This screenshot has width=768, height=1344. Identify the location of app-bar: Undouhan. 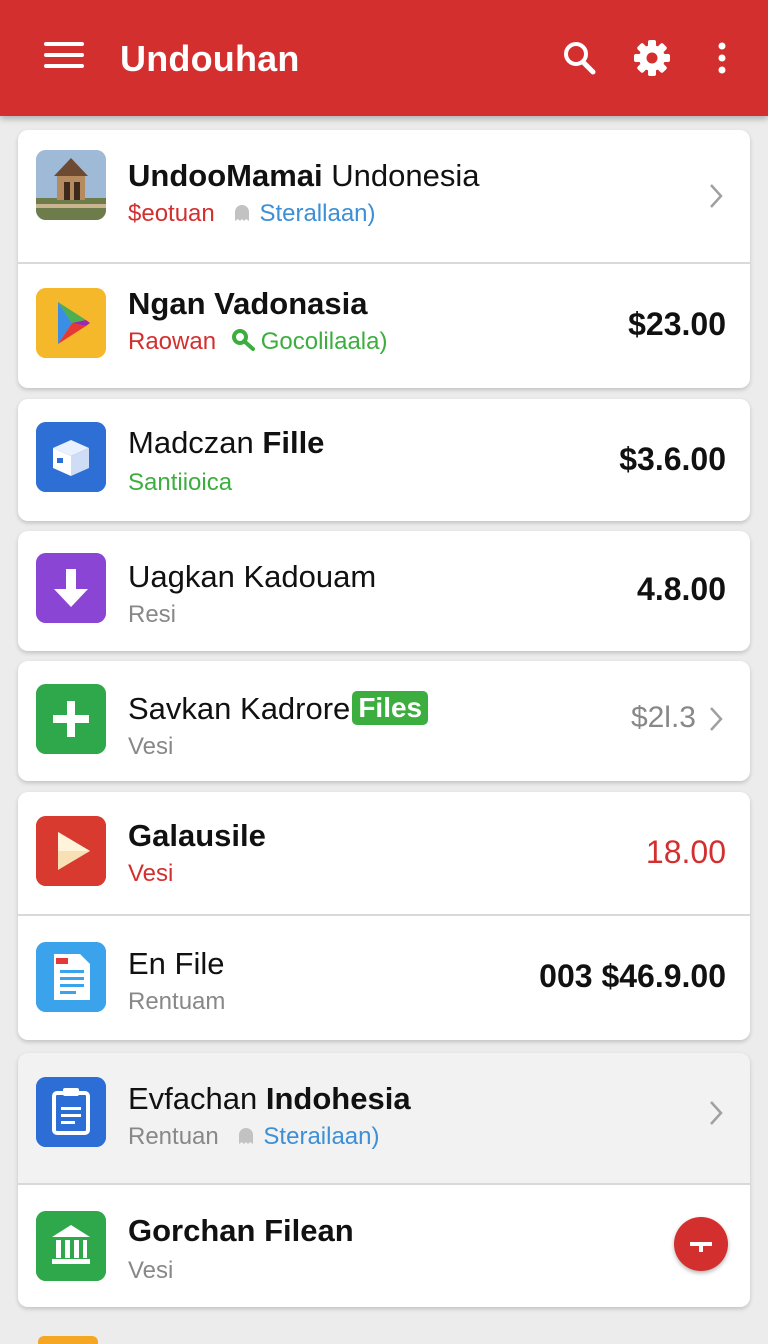
(384, 58).